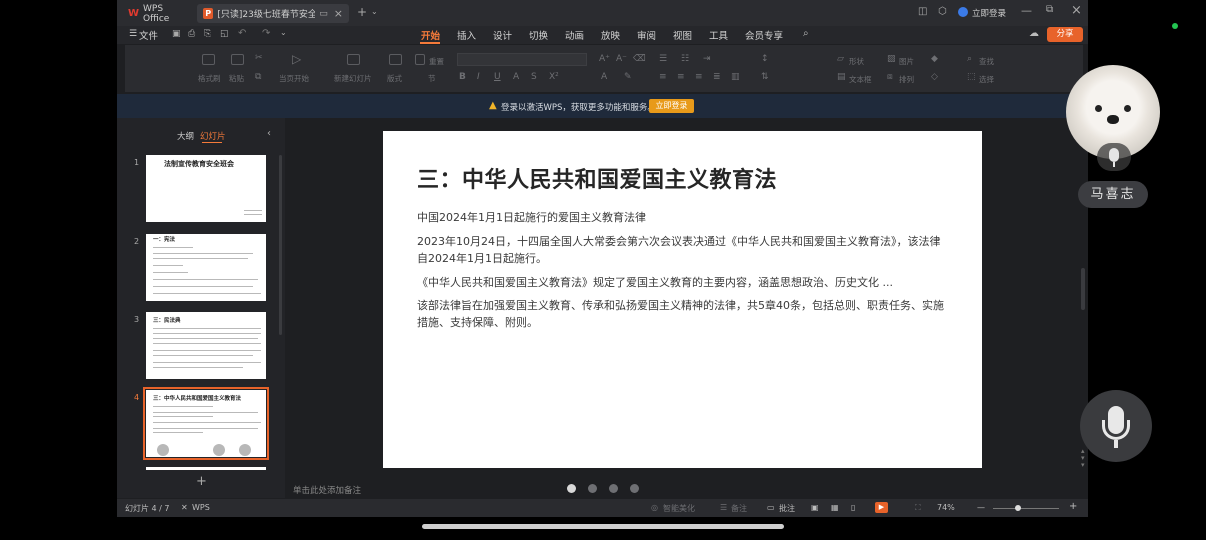  Describe the element at coordinates (269, 133) in the screenshot. I see `collapse-panel-icon: ‹` at that location.